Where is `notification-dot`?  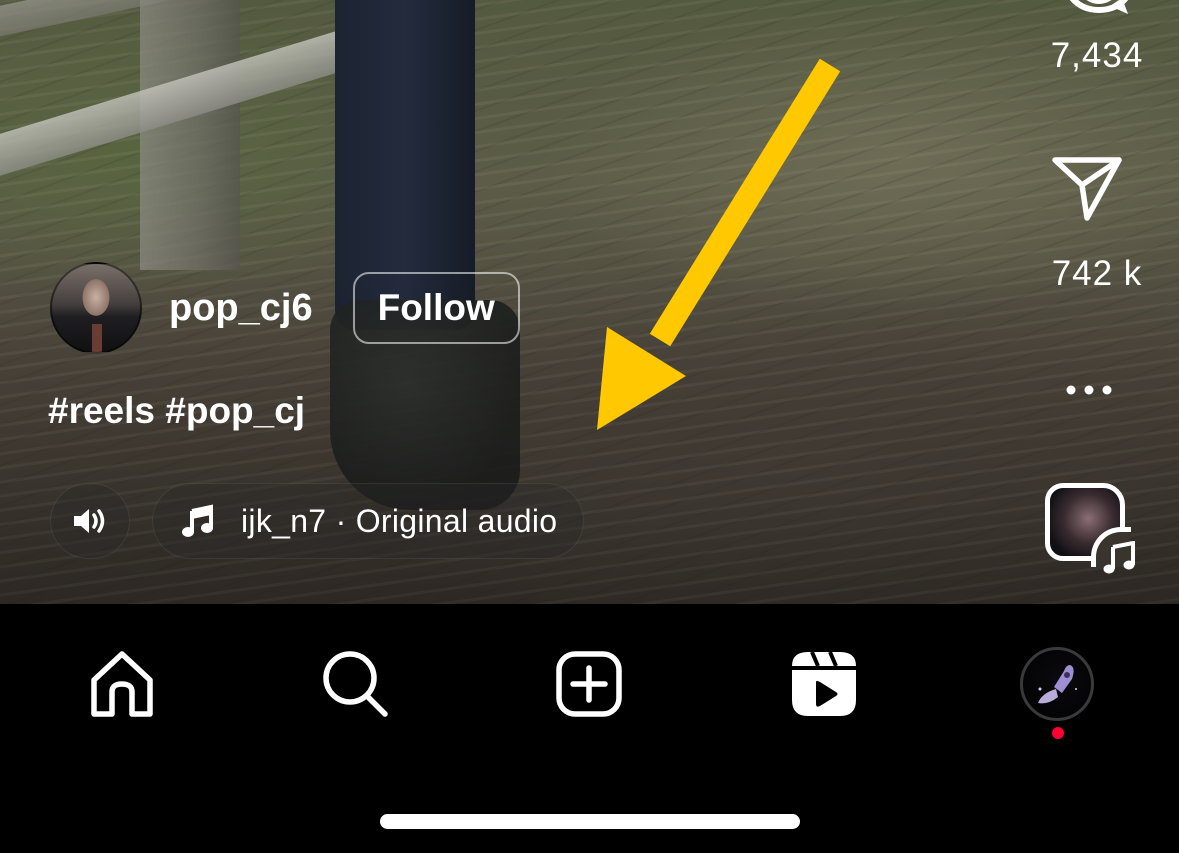
notification-dot is located at coordinates (1058, 733).